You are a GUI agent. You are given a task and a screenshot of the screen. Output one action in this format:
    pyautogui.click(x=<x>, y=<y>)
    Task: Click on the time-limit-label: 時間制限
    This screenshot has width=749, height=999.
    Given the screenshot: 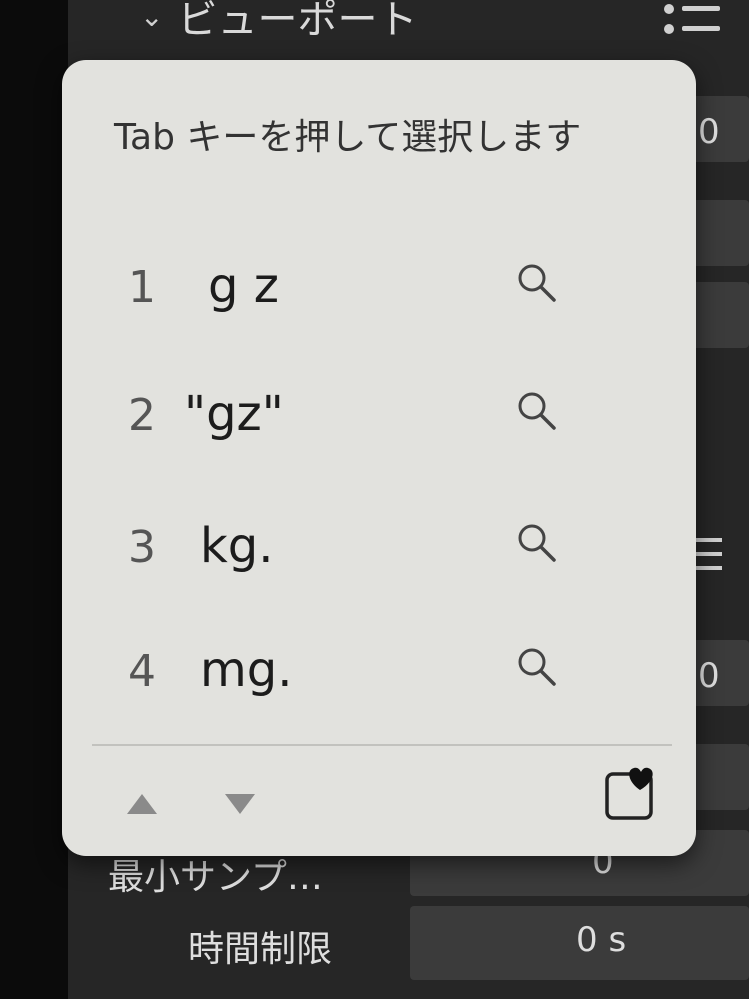 What is the action you would take?
    pyautogui.click(x=260, y=949)
    